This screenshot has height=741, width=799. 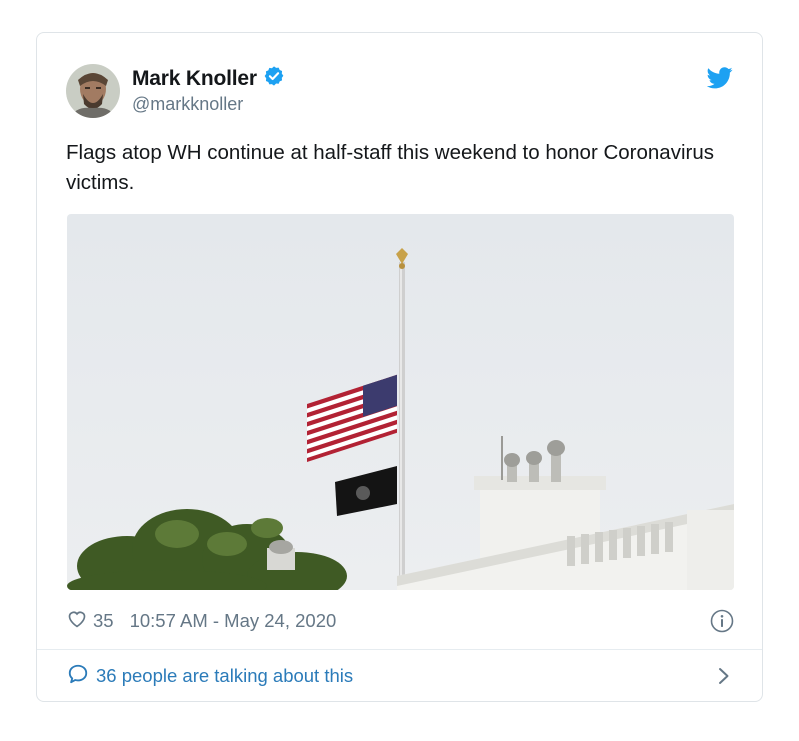 I want to click on like-count: 35, so click(x=103, y=621).